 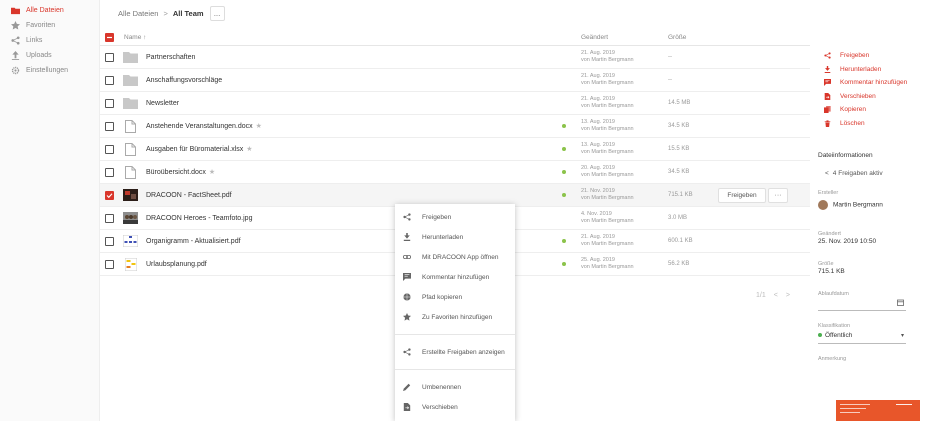 What do you see at coordinates (761, 295) in the screenshot?
I see `page-indicator: 1/1` at bounding box center [761, 295].